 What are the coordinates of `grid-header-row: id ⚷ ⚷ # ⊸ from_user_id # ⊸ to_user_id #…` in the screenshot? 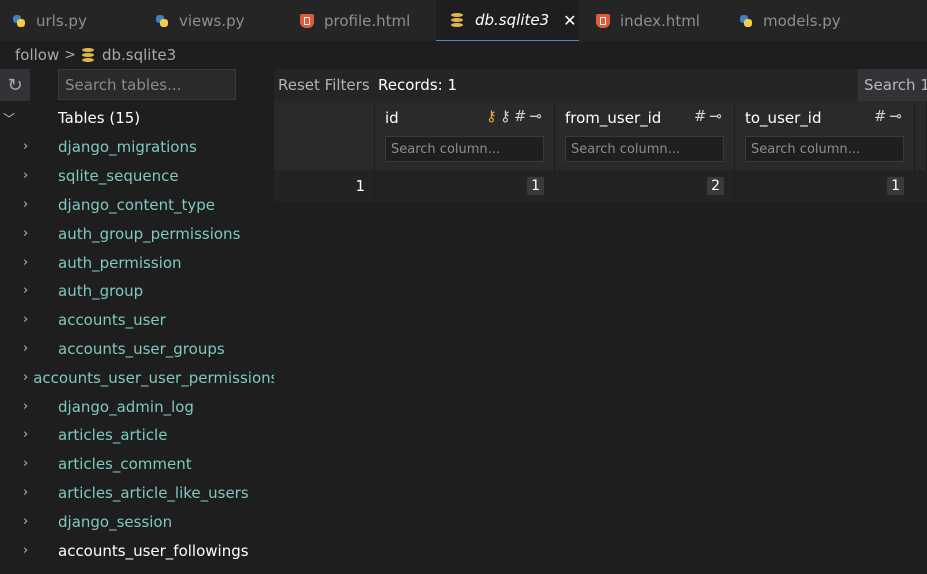 It's located at (600, 135).